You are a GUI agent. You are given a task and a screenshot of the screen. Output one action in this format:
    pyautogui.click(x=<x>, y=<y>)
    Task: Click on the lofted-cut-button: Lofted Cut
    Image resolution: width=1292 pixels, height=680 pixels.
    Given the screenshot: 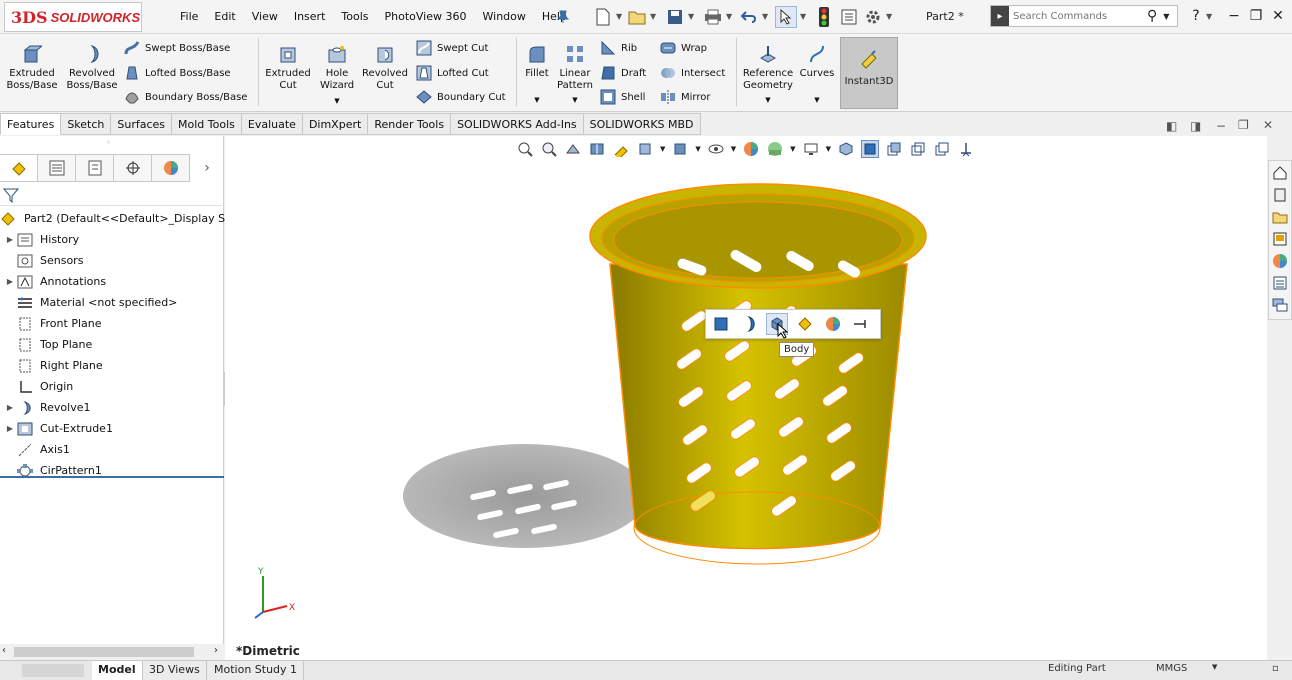 What is the action you would take?
    pyautogui.click(x=452, y=73)
    